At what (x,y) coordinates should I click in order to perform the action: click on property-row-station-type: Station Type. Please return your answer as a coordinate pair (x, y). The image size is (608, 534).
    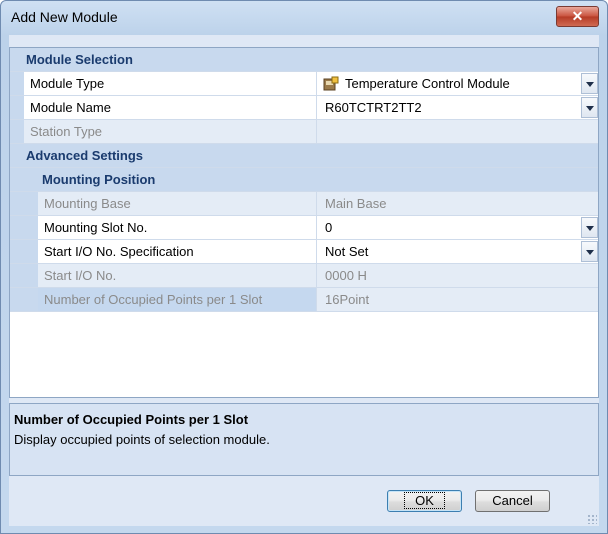
    Looking at the image, I should click on (304, 132).